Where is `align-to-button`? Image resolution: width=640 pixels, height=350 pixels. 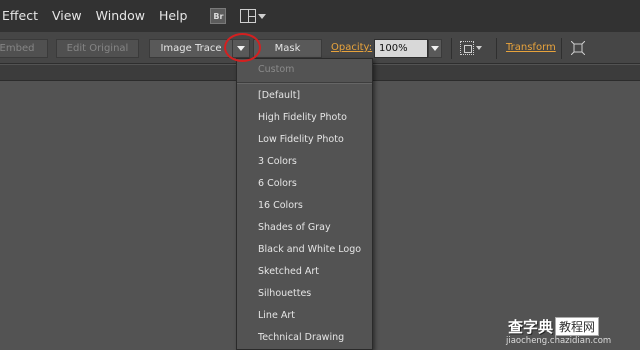 align-to-button is located at coordinates (471, 48).